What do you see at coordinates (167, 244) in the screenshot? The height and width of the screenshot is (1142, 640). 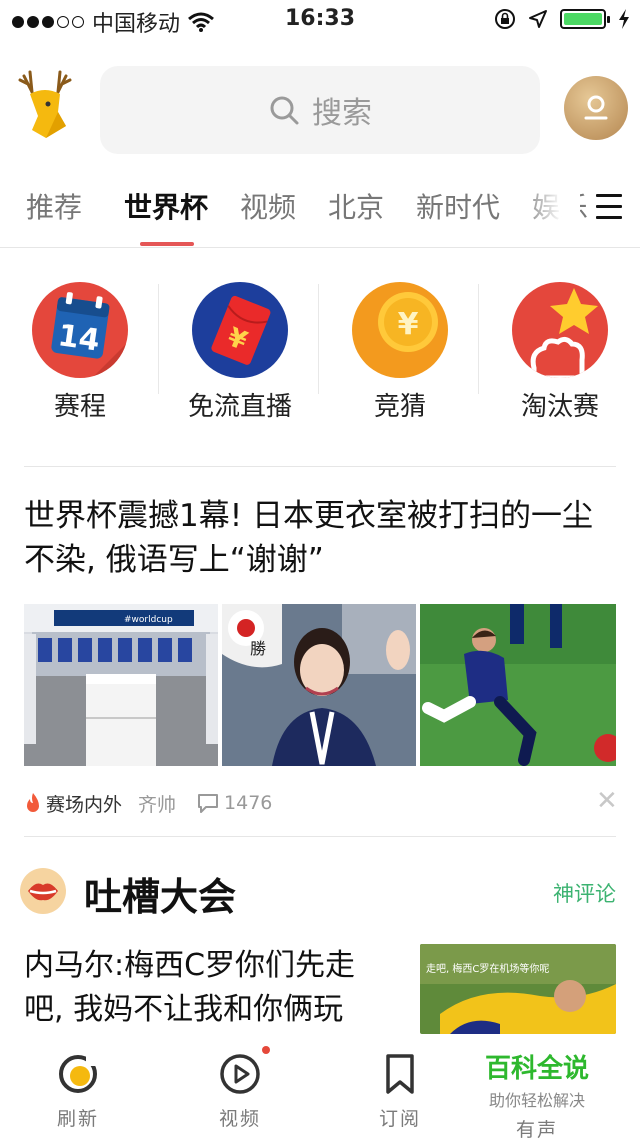 I see `active-tab-indicator` at bounding box center [167, 244].